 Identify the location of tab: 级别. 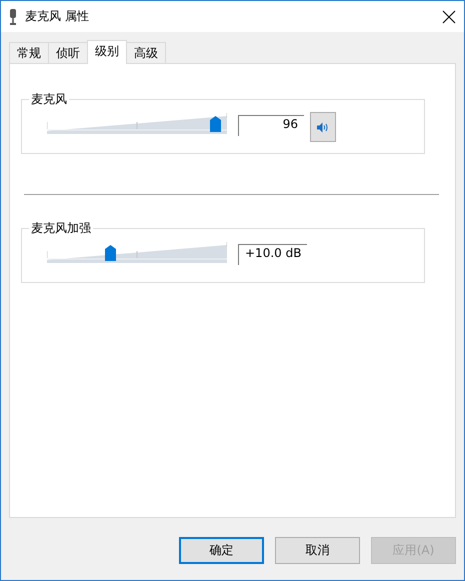
(107, 52).